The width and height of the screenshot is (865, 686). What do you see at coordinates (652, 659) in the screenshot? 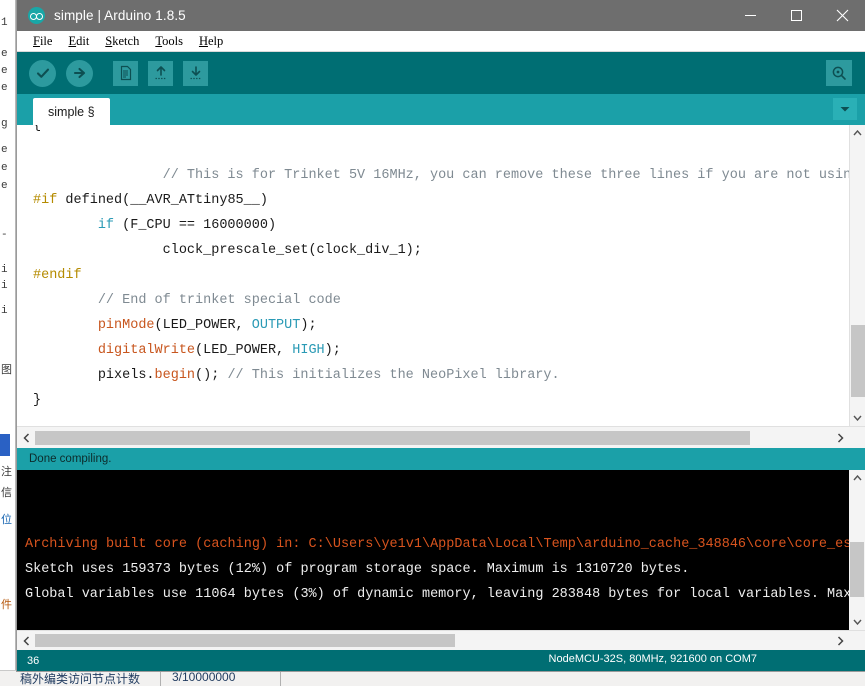
I see `board-info: NodeMCU-32S, 80MHz, 921600 on COM7` at bounding box center [652, 659].